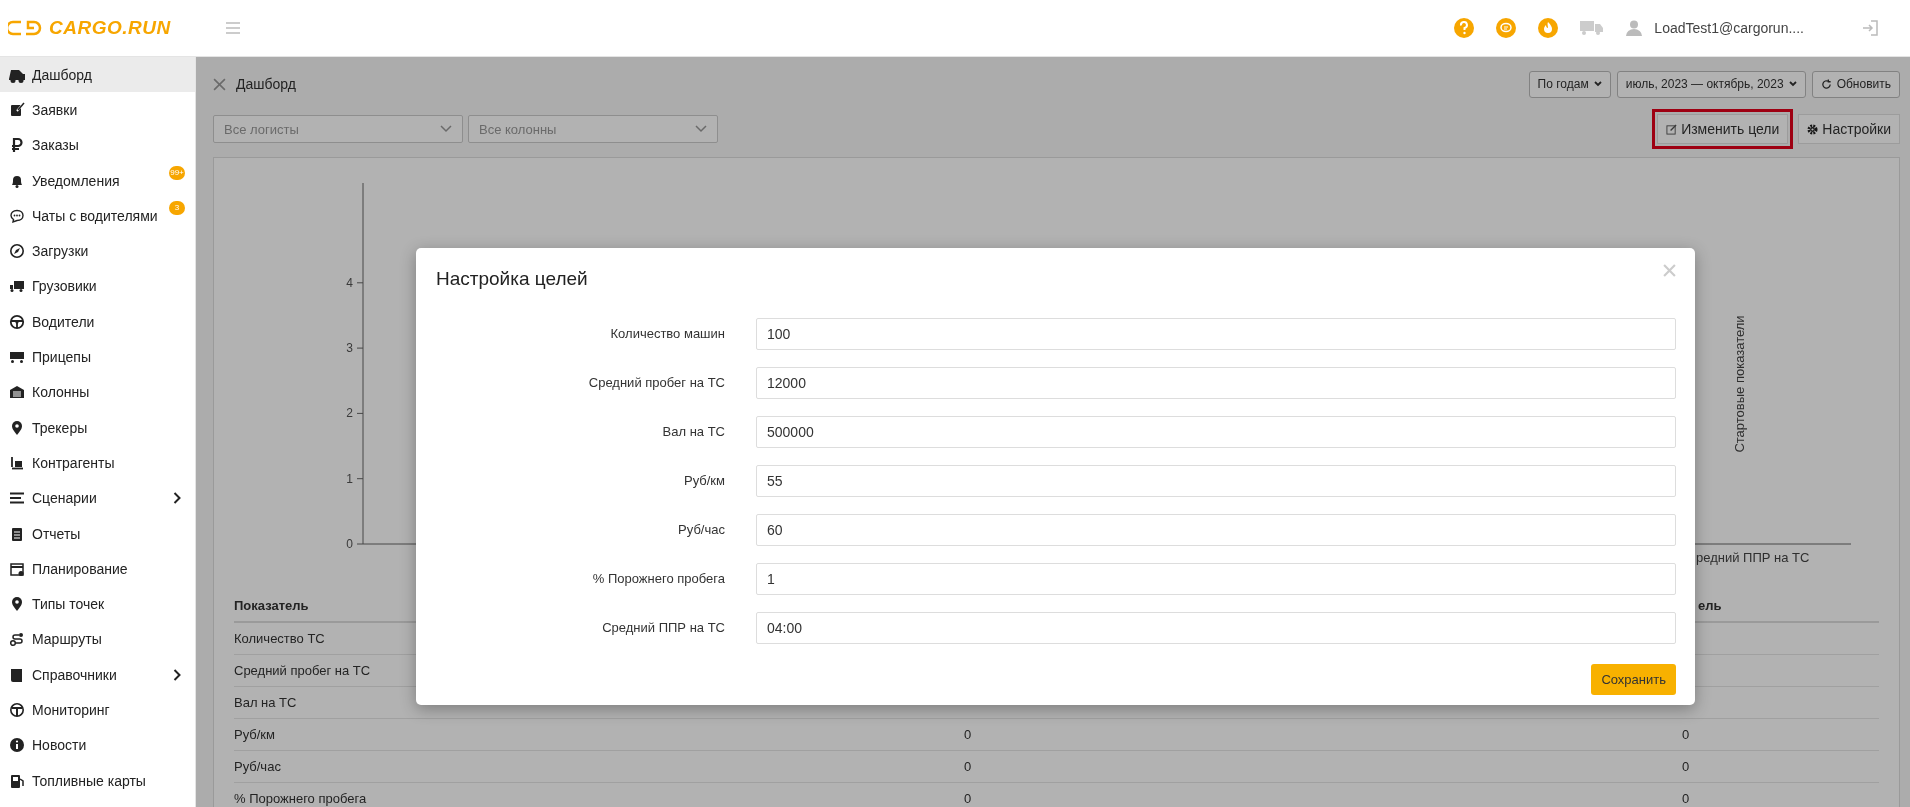 The image size is (1910, 807). I want to click on ruble-icon, so click(17, 145).